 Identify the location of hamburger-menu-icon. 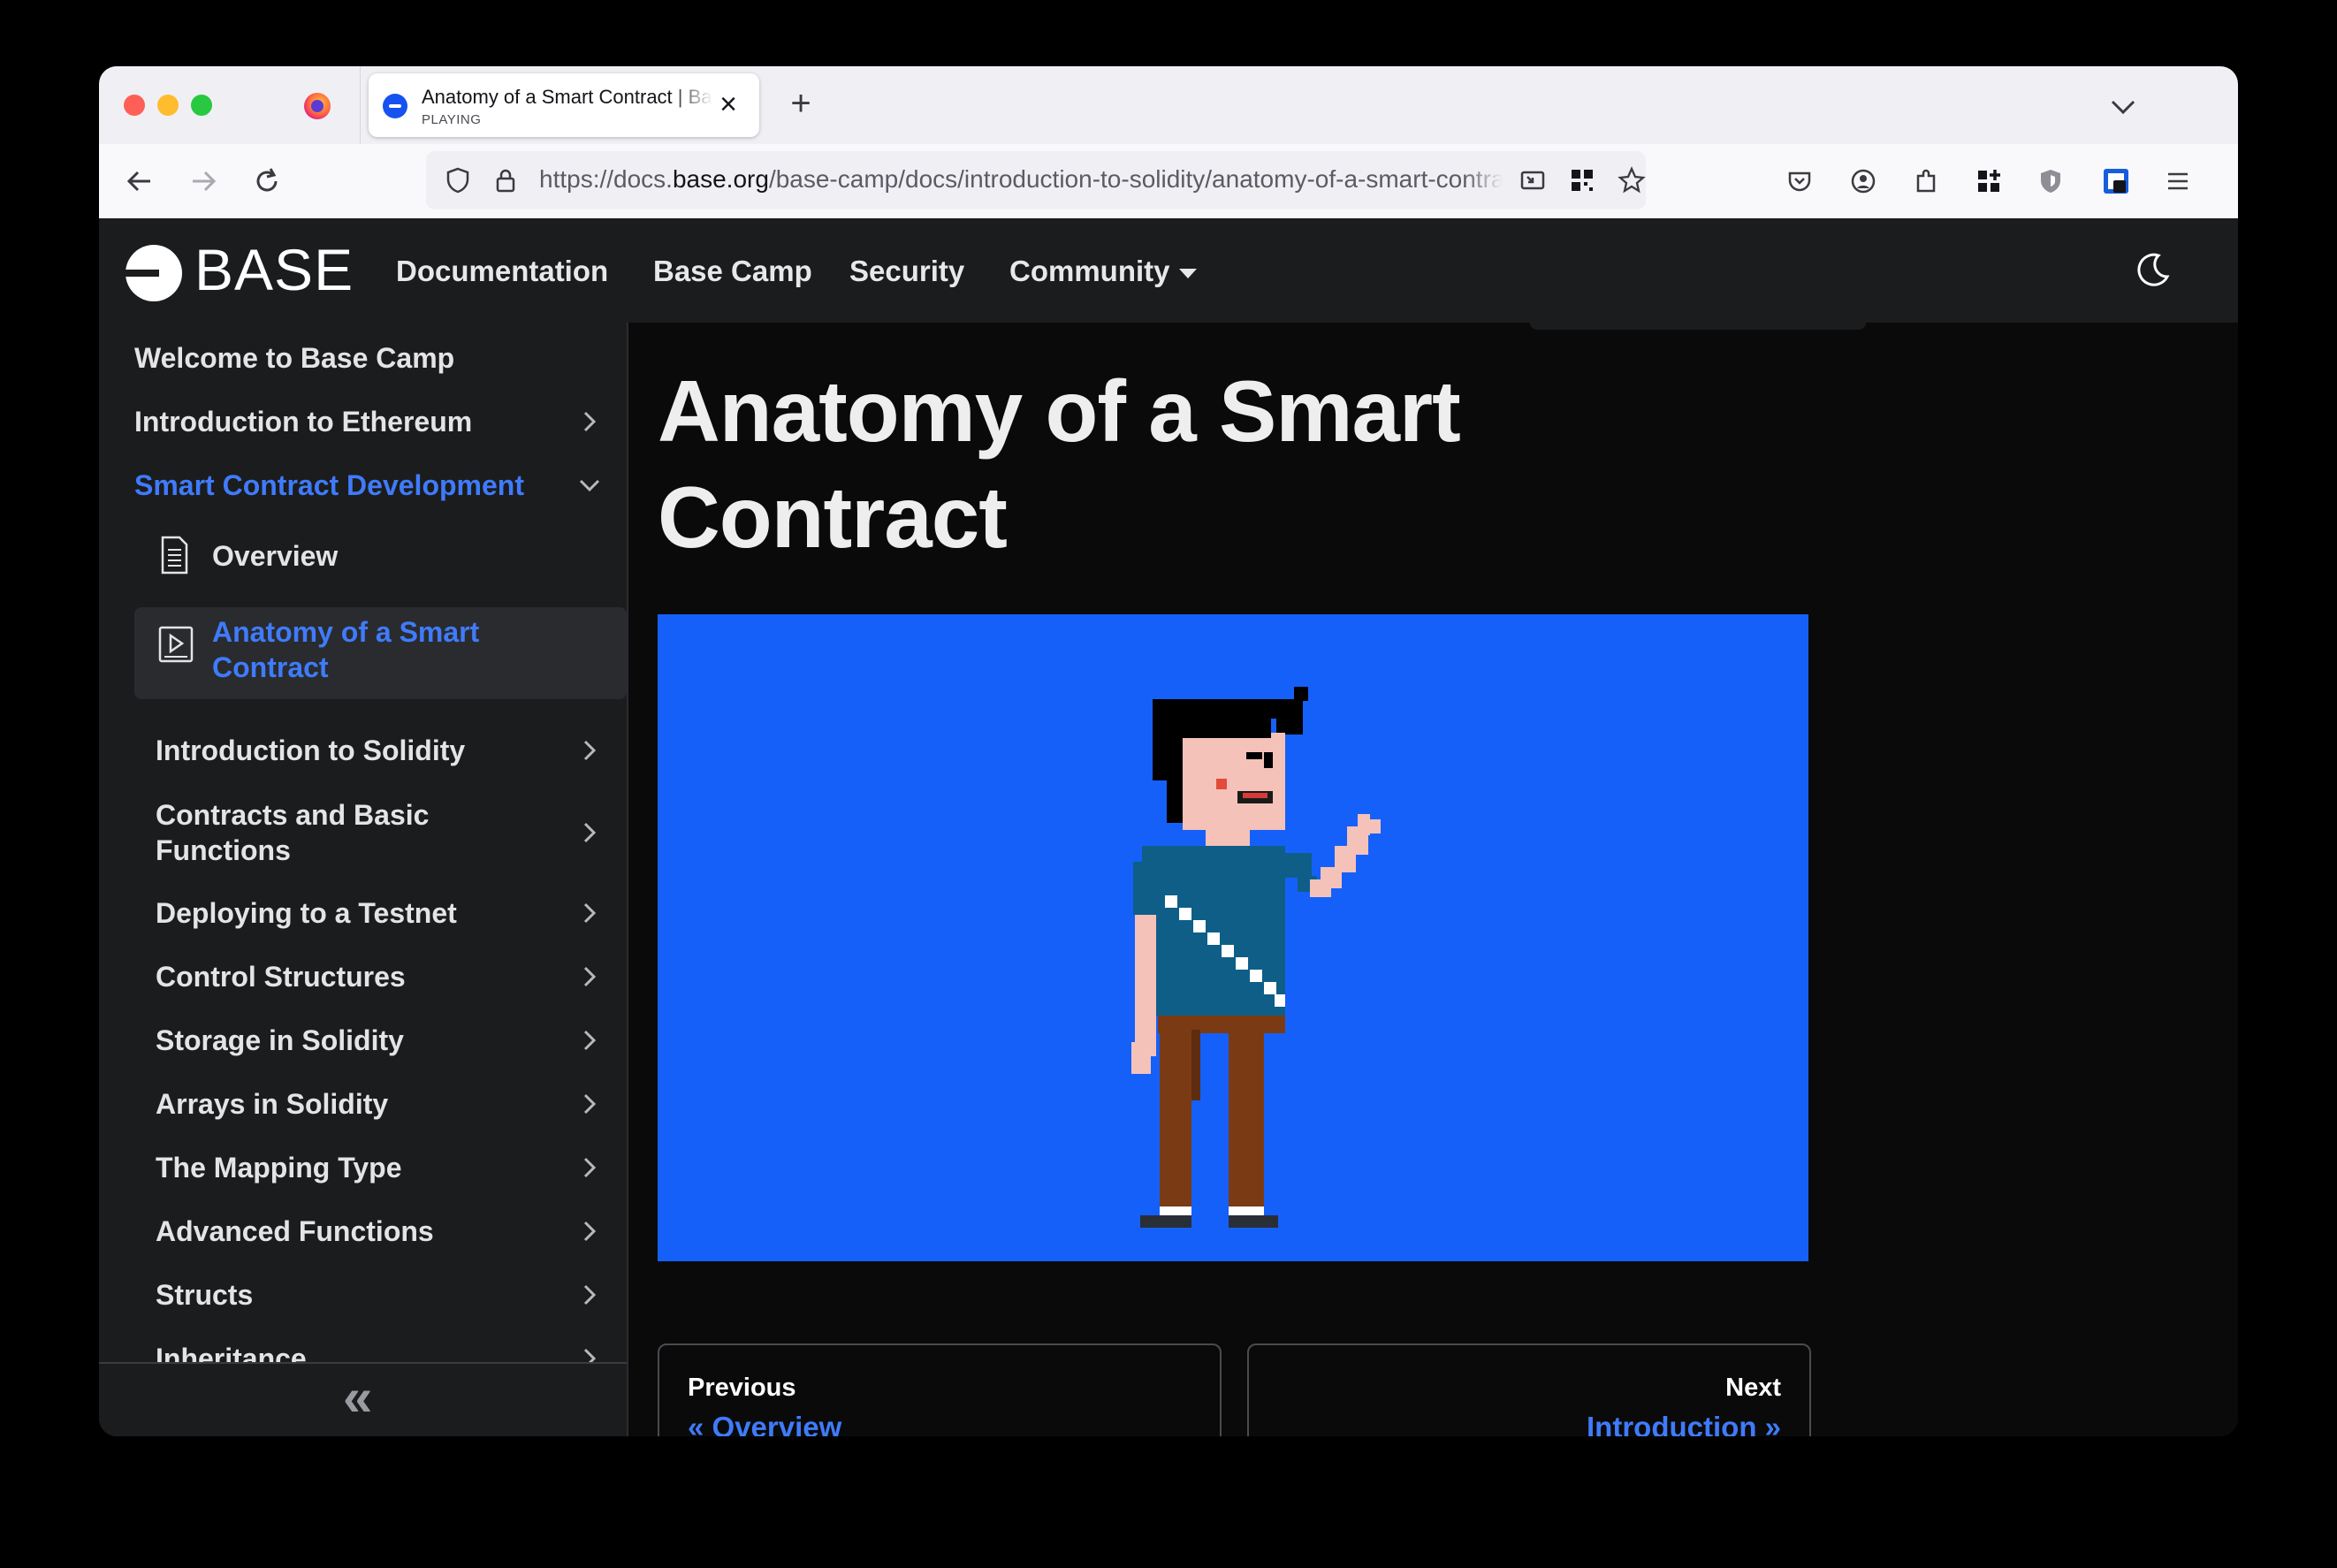
(2178, 181).